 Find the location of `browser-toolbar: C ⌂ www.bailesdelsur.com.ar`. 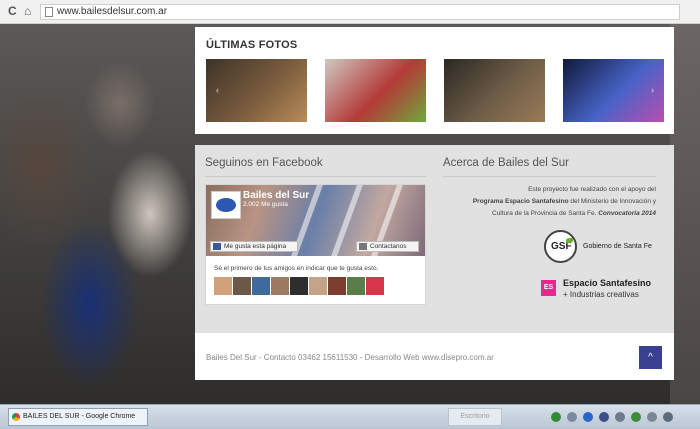

browser-toolbar: C ⌂ www.bailesdelsur.com.ar is located at coordinates (350, 12).